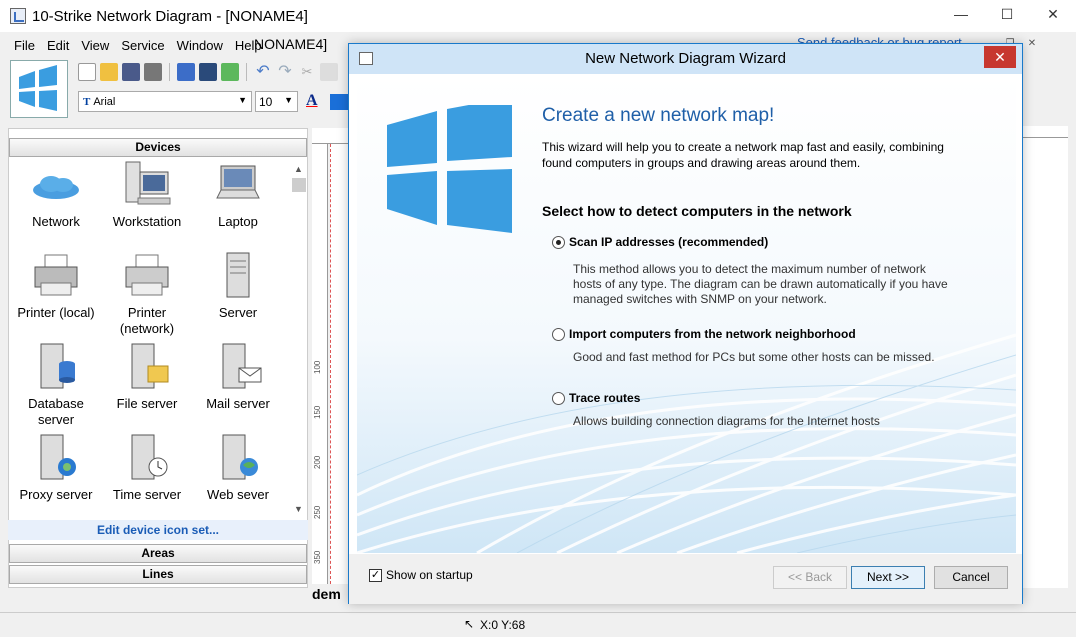 Image resolution: width=1076 pixels, height=637 pixels. I want to click on ruler-mark: 250, so click(317, 512).